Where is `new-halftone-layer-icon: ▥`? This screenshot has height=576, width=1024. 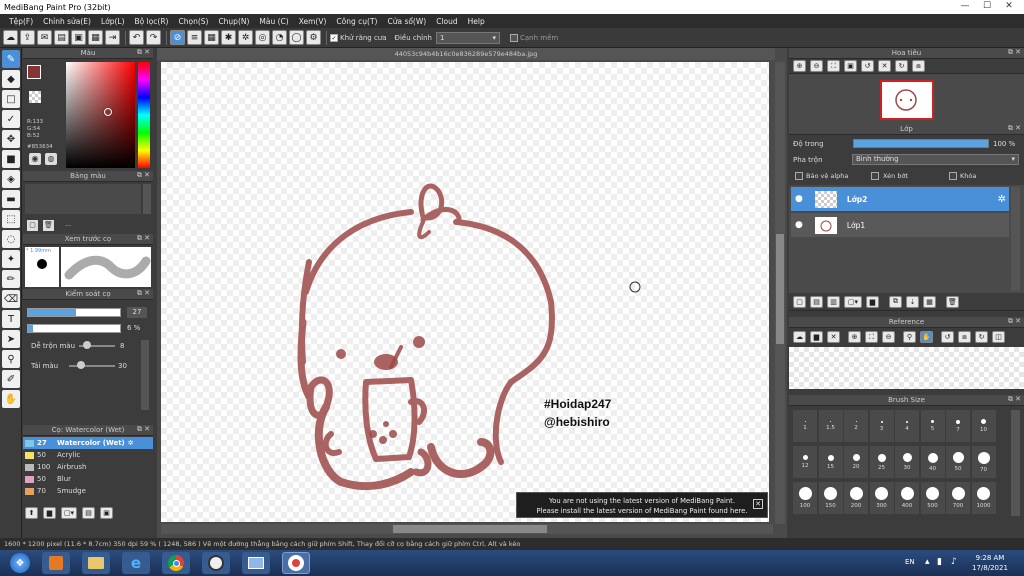 new-halftone-layer-icon: ▥ is located at coordinates (833, 301).